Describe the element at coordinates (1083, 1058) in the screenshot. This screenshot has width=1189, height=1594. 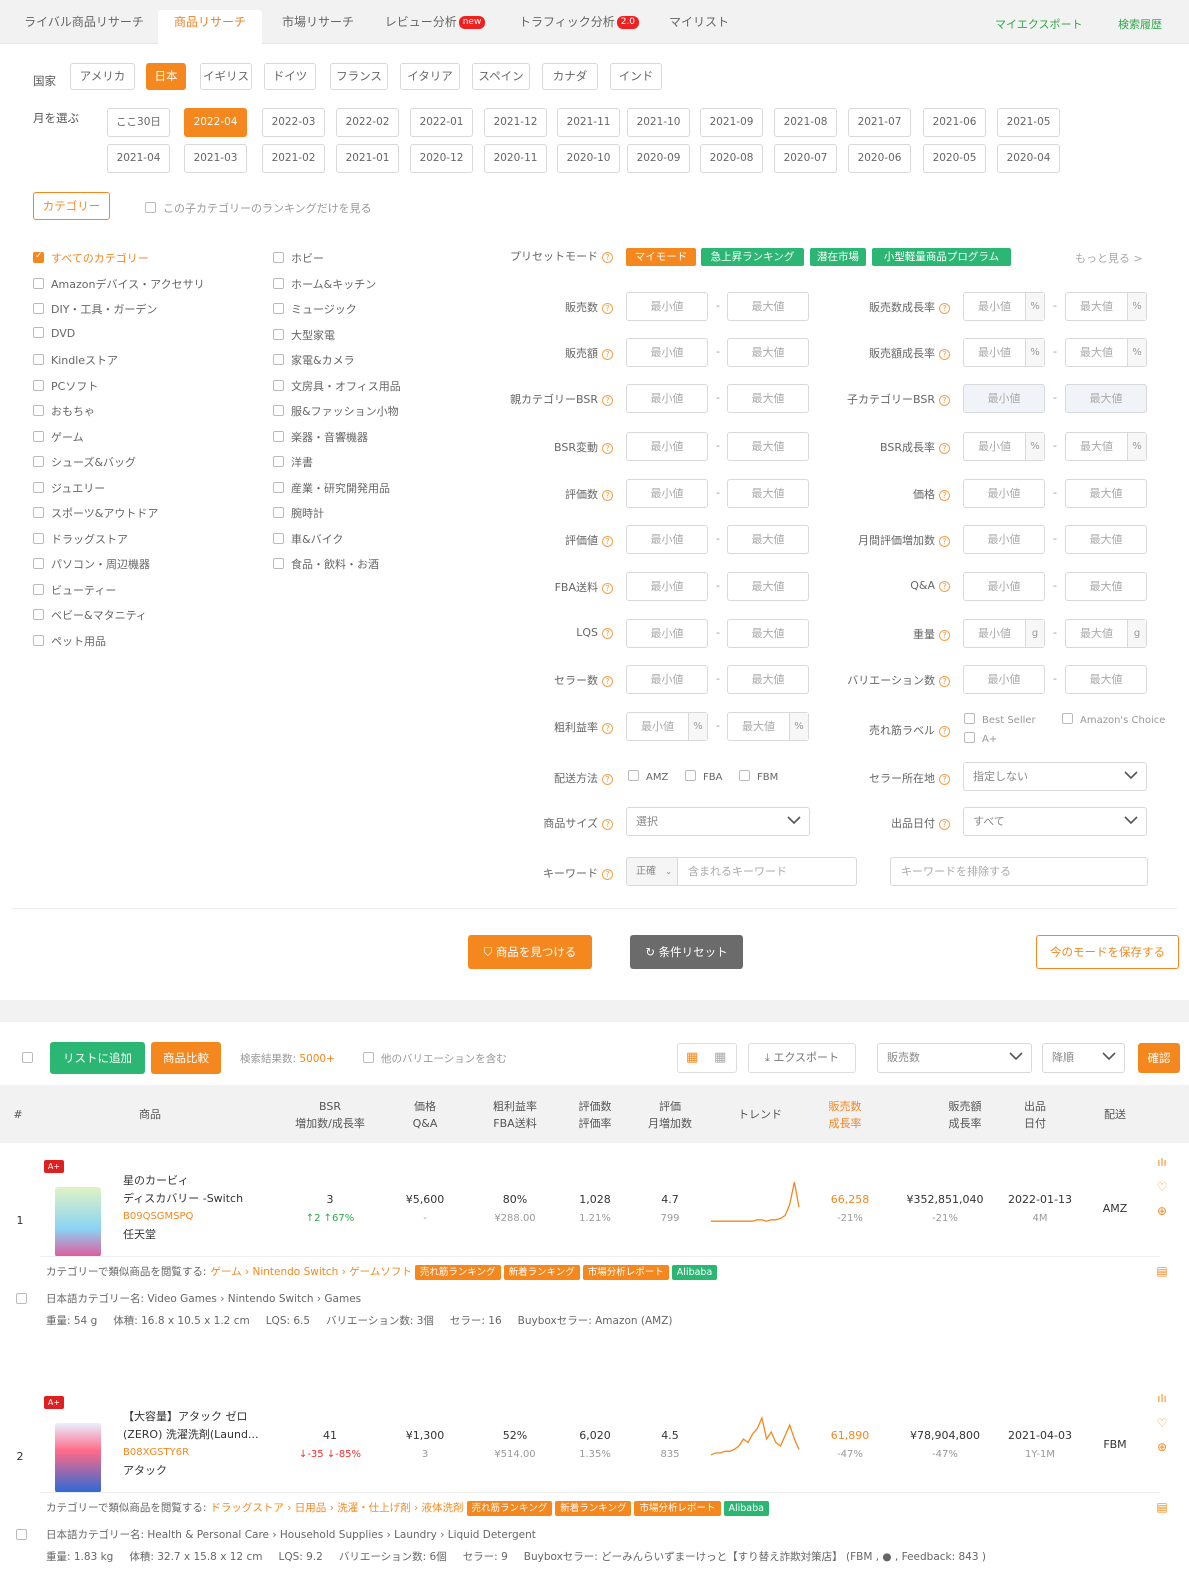
I see `sort-order-select: 降順` at that location.